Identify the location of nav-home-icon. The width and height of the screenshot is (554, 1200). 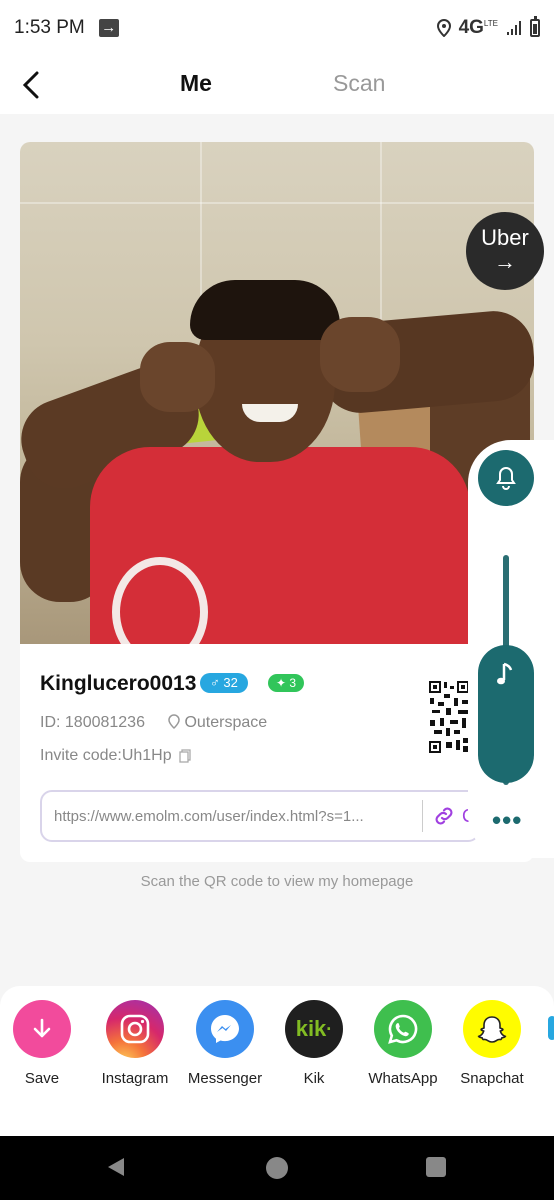
(277, 1168).